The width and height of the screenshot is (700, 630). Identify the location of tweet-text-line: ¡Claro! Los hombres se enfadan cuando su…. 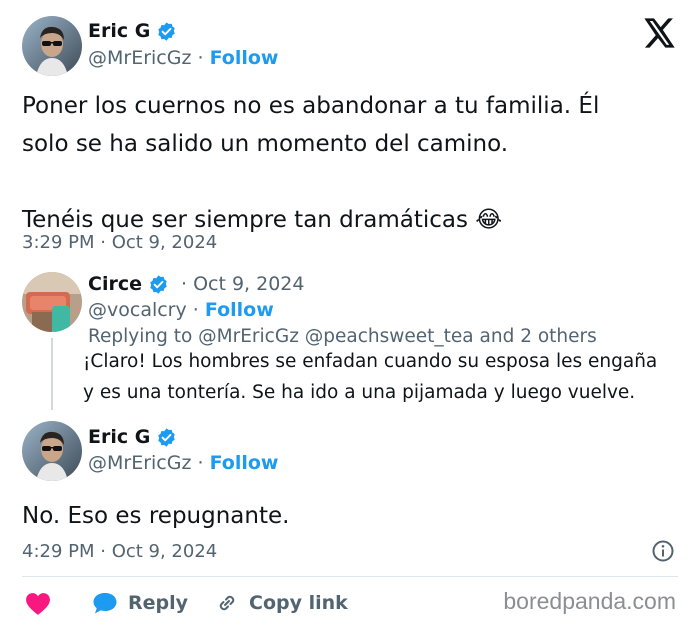
(370, 361).